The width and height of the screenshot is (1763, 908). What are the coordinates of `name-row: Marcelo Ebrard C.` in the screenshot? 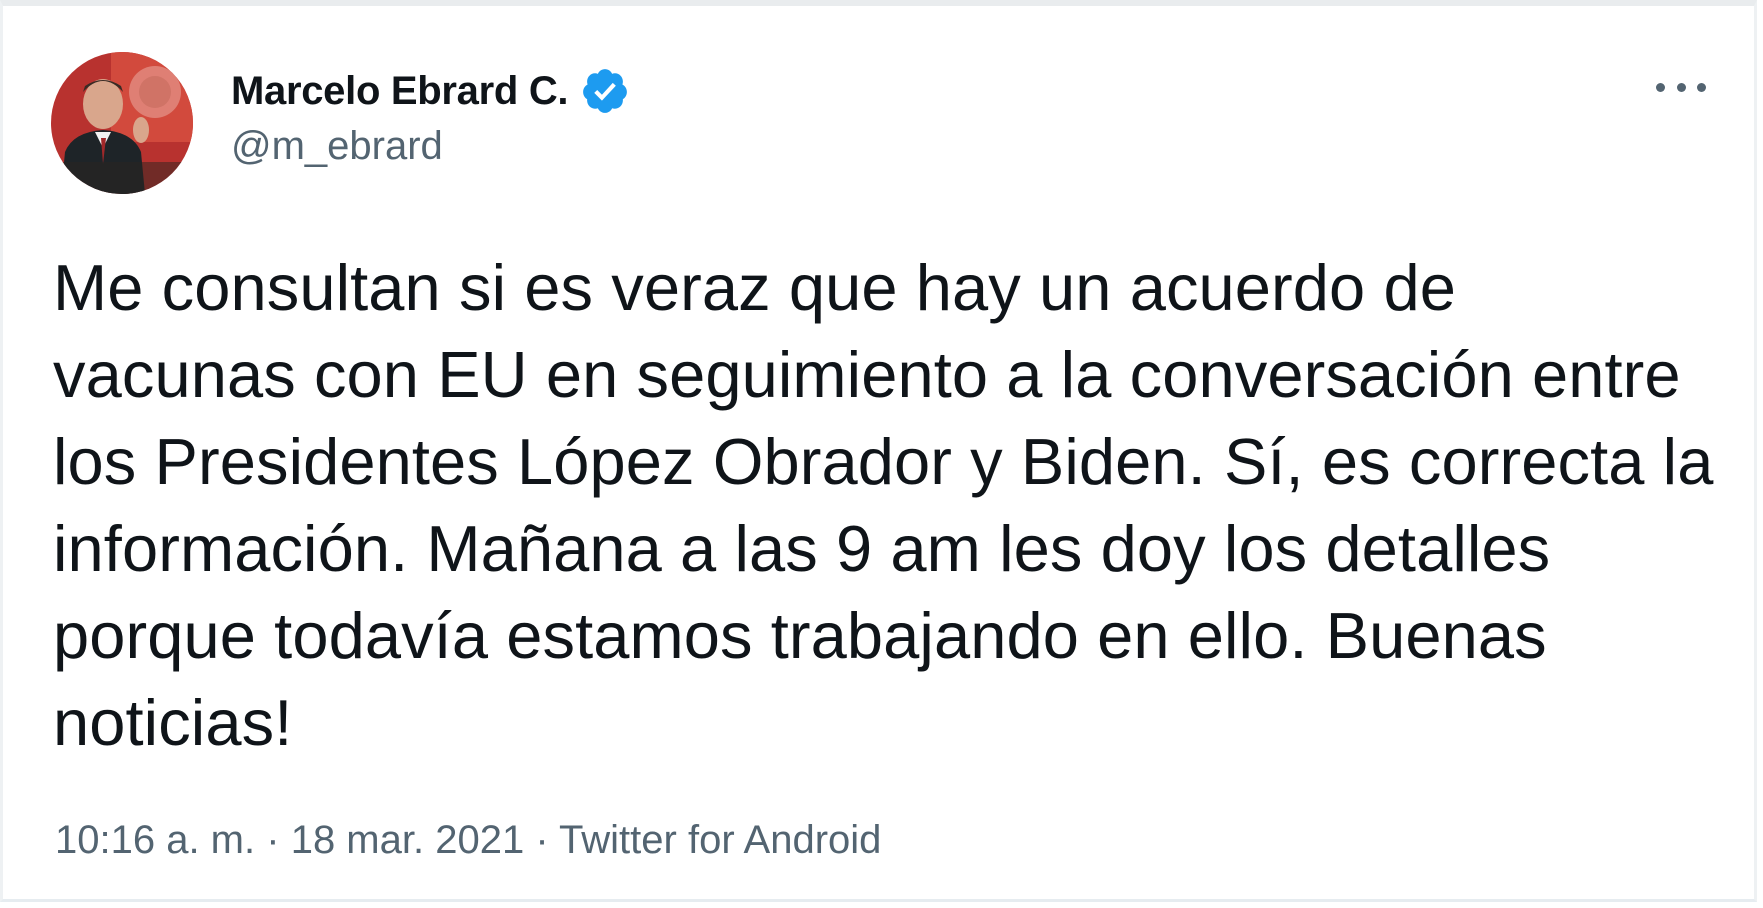 It's located at (430, 91).